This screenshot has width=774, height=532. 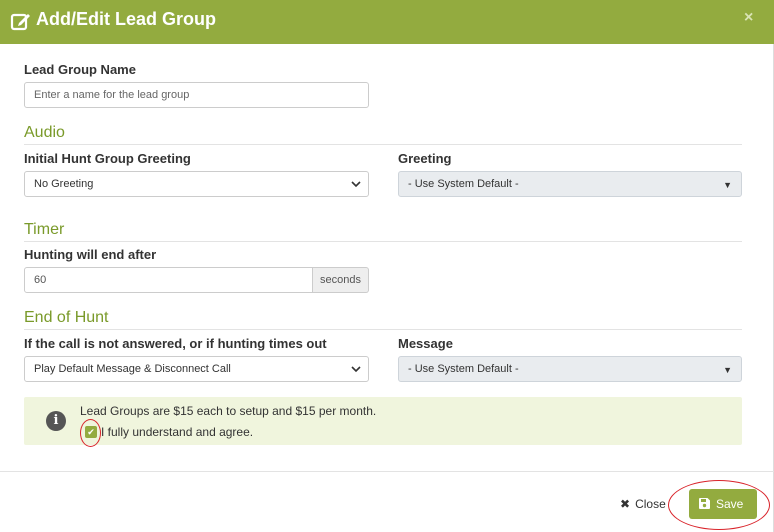 I want to click on timer-section-title: Timer, so click(x=44, y=229).